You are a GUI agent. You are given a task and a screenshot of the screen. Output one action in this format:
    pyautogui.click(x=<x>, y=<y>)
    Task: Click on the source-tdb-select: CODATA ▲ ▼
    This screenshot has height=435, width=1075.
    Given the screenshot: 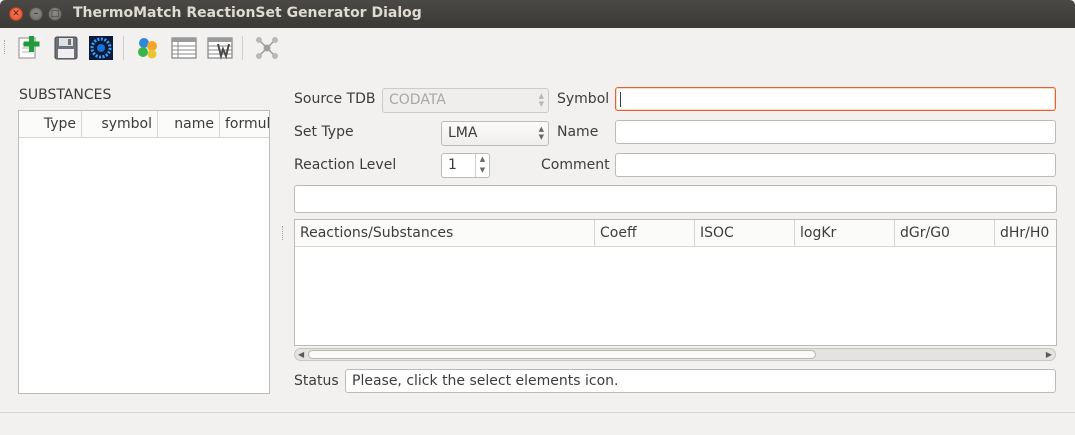 What is the action you would take?
    pyautogui.click(x=465, y=100)
    